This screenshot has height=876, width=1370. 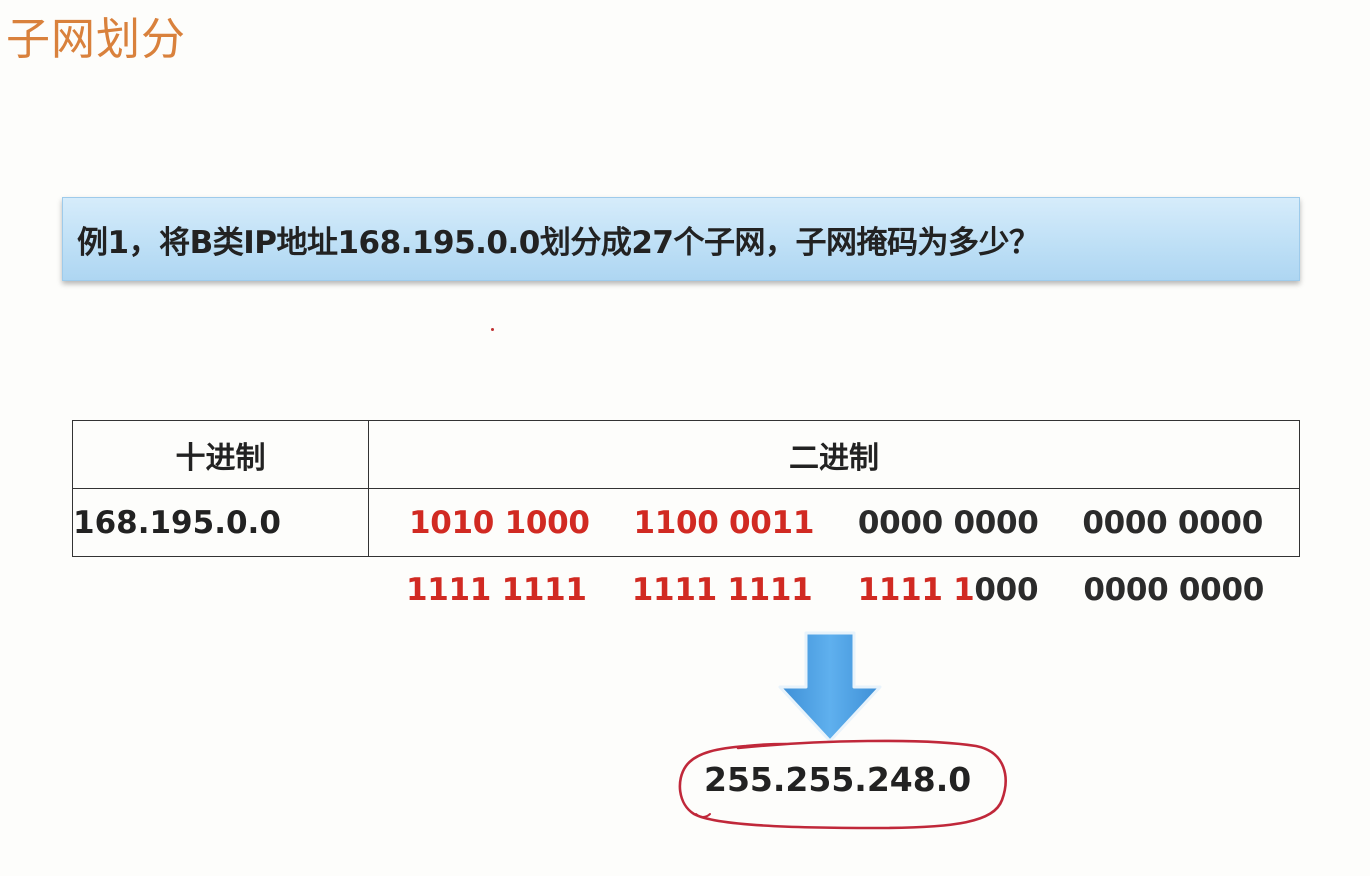 I want to click on question-banner: 例1，将B类IP地址168.195.0.0划分成27个子网，子网掩码为多少？, so click(x=681, y=239).